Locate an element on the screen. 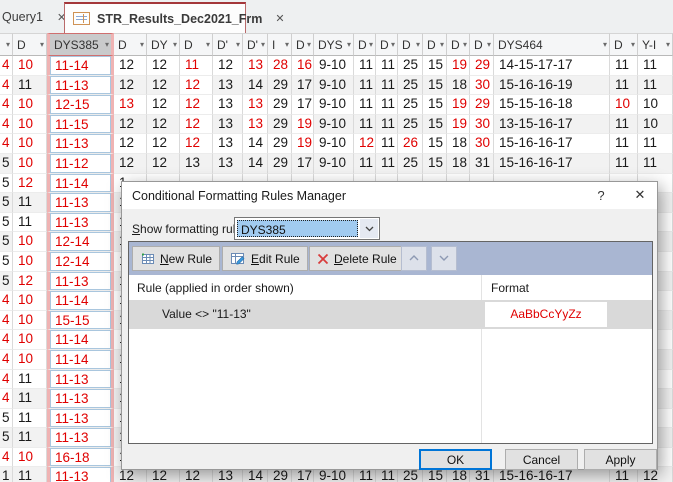 The image size is (673, 482). grid-cell: 28 is located at coordinates (280, 66).